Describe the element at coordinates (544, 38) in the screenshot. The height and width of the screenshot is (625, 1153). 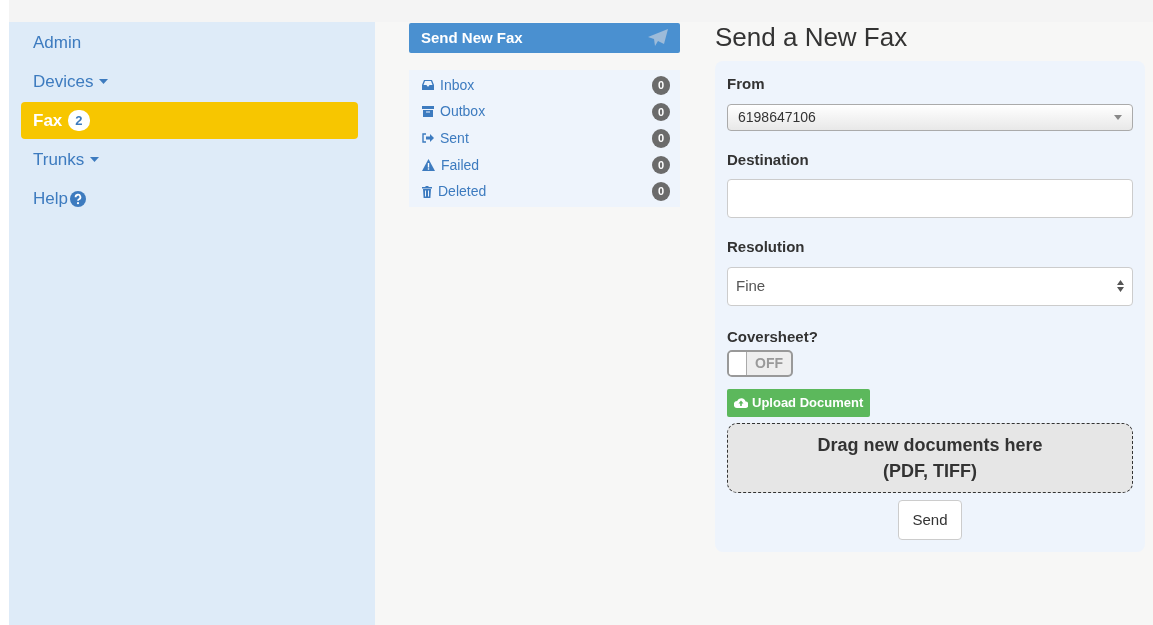
I see `send-new-fax-button: Send New Fax` at that location.